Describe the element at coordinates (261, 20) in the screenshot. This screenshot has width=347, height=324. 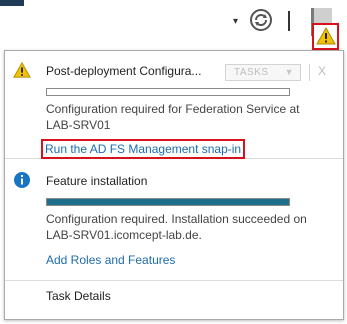
I see `refresh-icon` at that location.